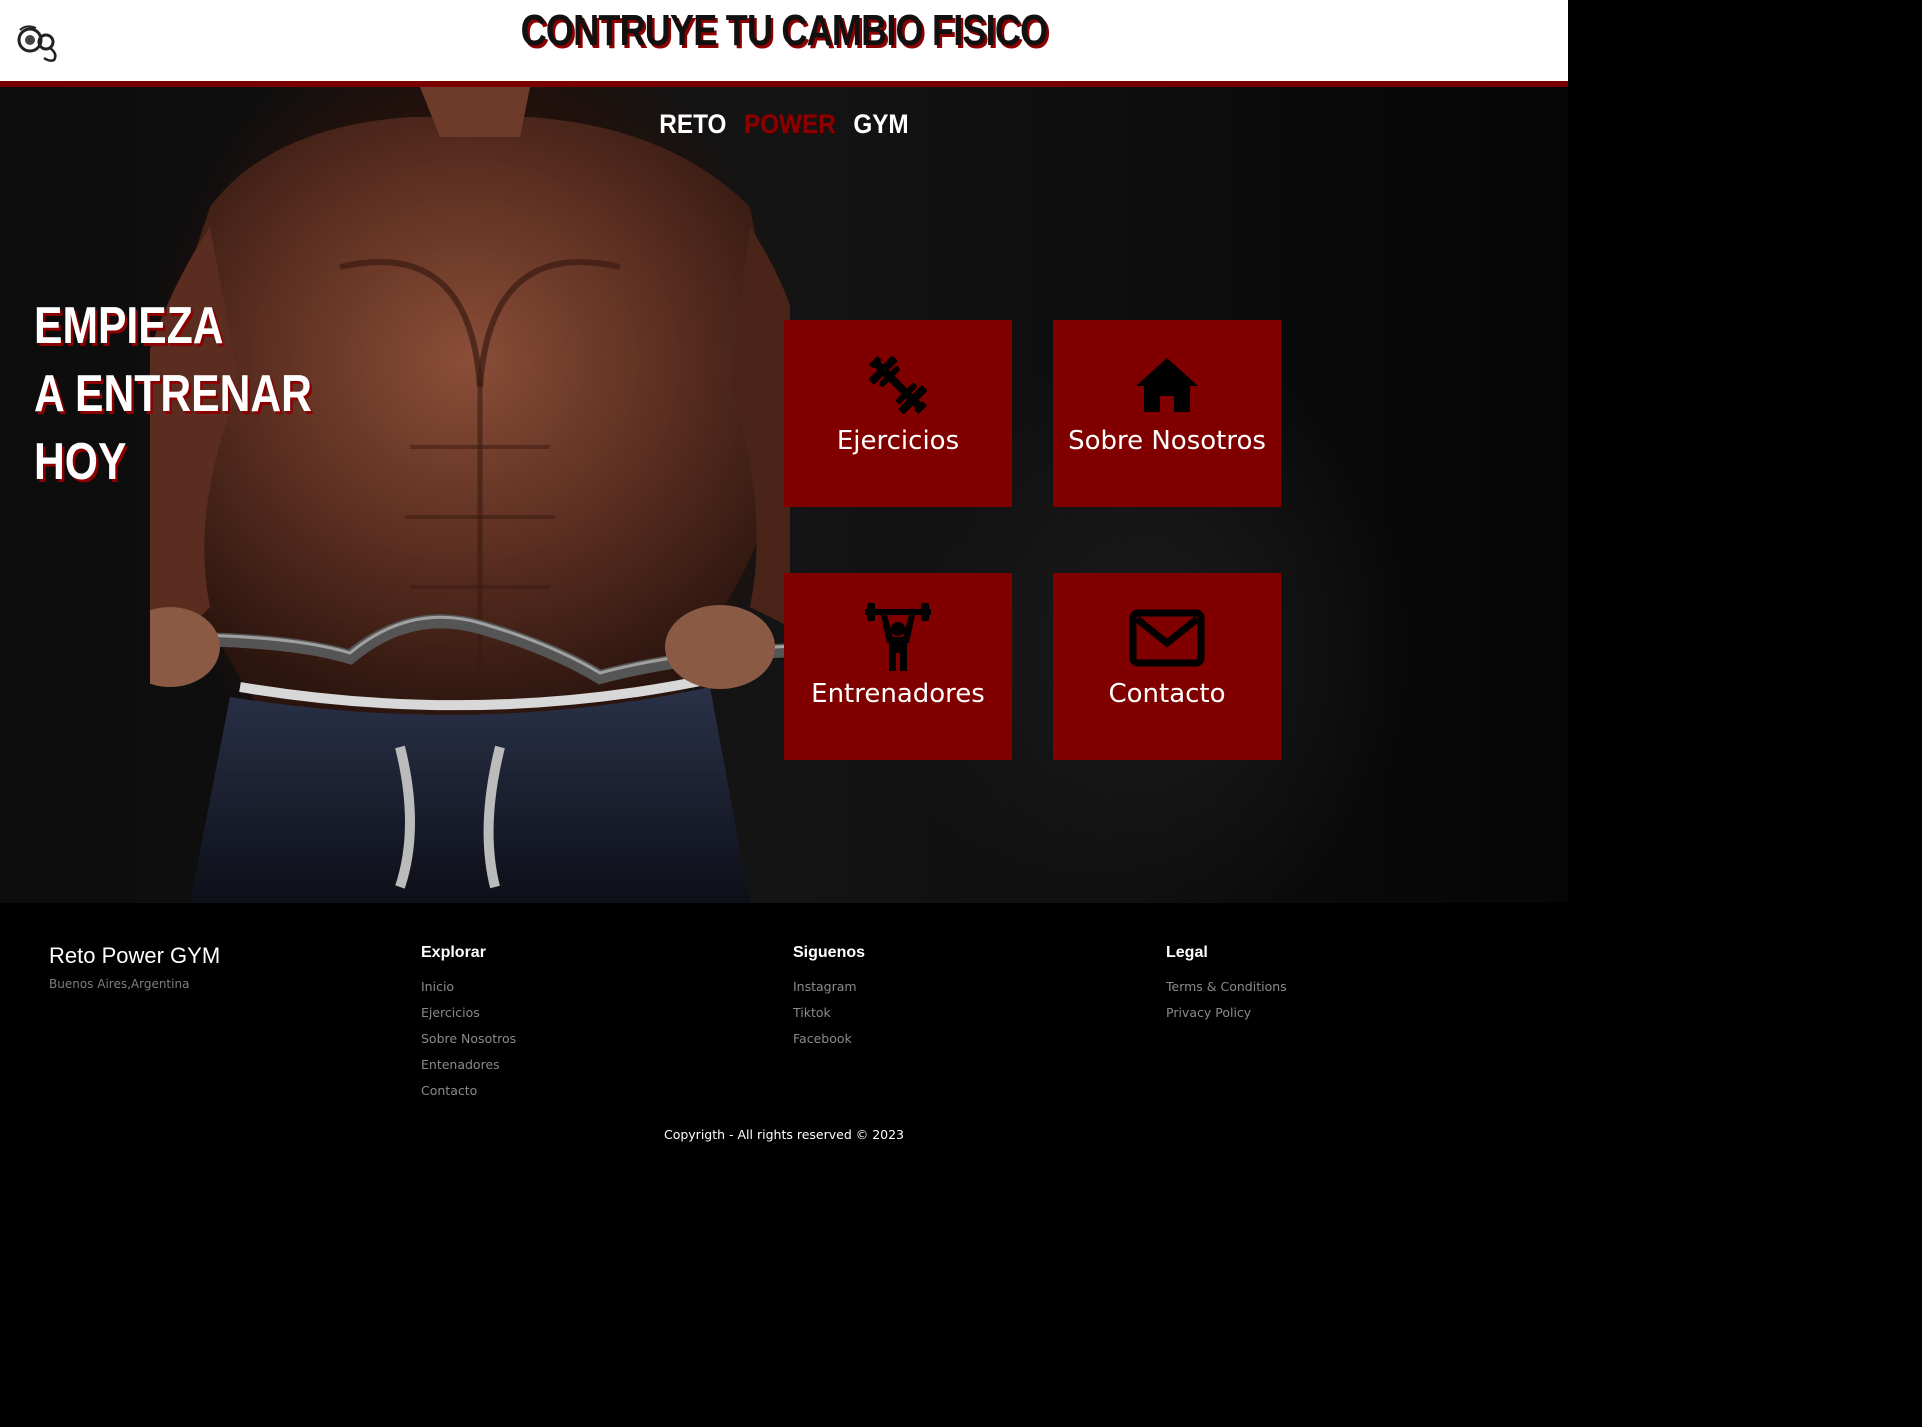 The height and width of the screenshot is (1427, 1922). What do you see at coordinates (468, 1091) in the screenshot?
I see `footer-link-contacto: Contacto` at bounding box center [468, 1091].